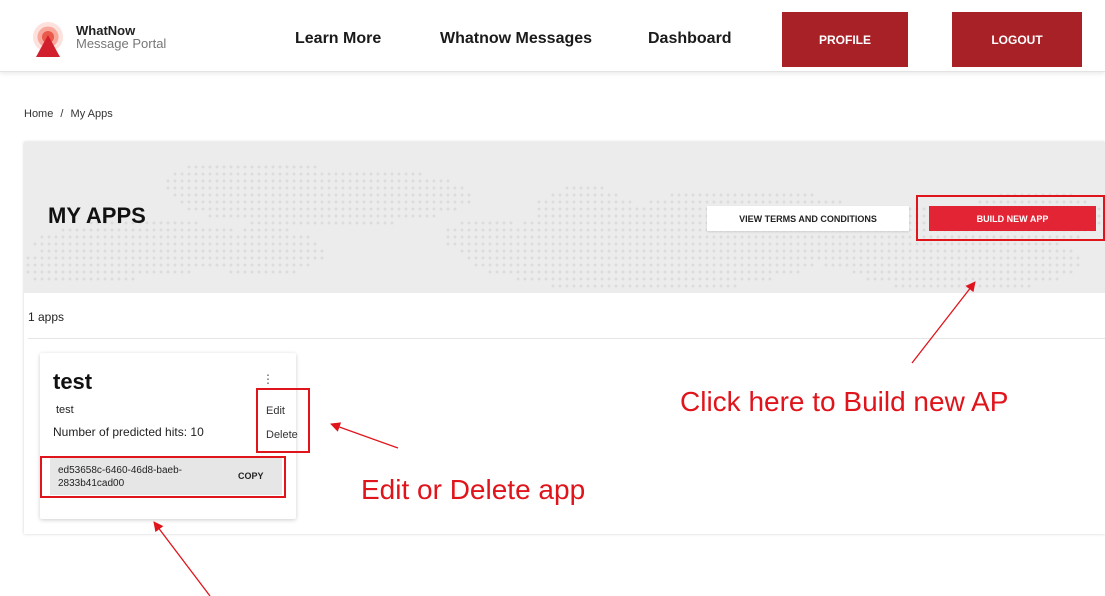 Image resolution: width=1105 pixels, height=596 pixels. What do you see at coordinates (473, 489) in the screenshot?
I see `edit-delete-annotation-text: Edit or Delete app` at bounding box center [473, 489].